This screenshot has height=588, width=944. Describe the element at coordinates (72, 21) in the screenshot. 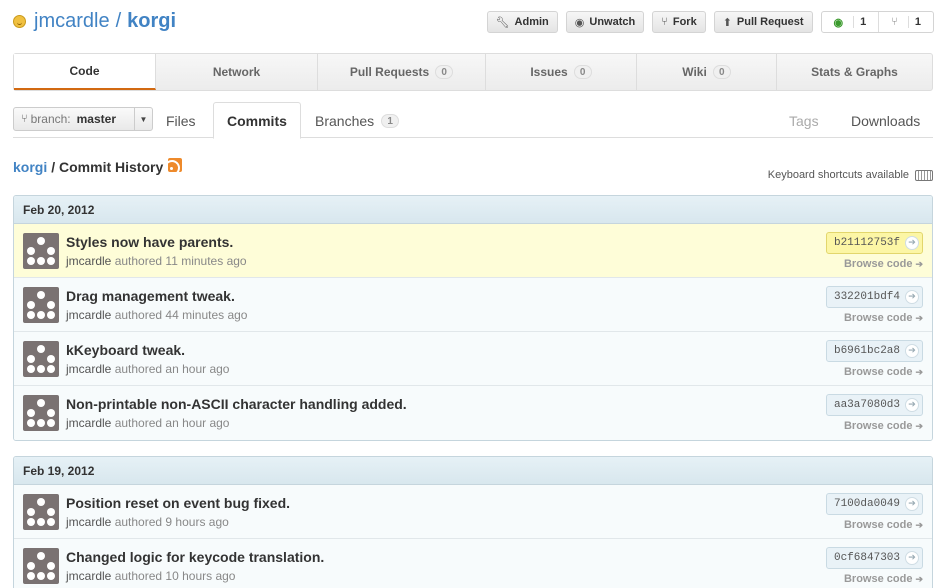

I see `repo-owner-link: jmcardle` at that location.